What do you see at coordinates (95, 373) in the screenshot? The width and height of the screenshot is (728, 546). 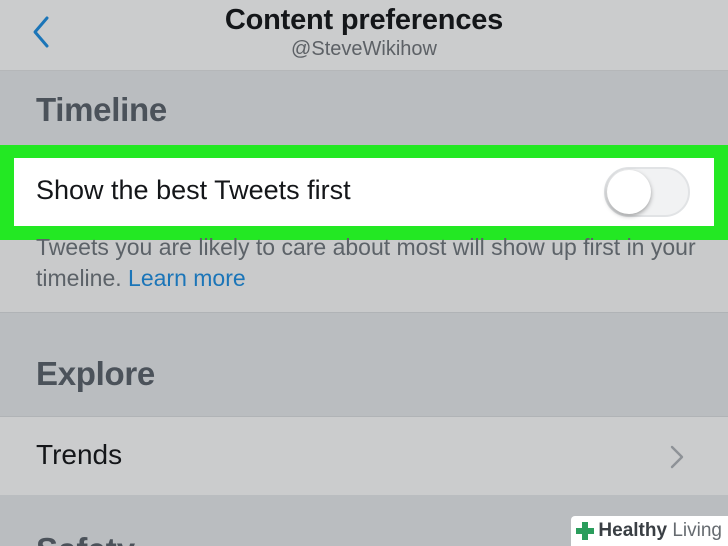 I see `section-title-explore: Explore` at bounding box center [95, 373].